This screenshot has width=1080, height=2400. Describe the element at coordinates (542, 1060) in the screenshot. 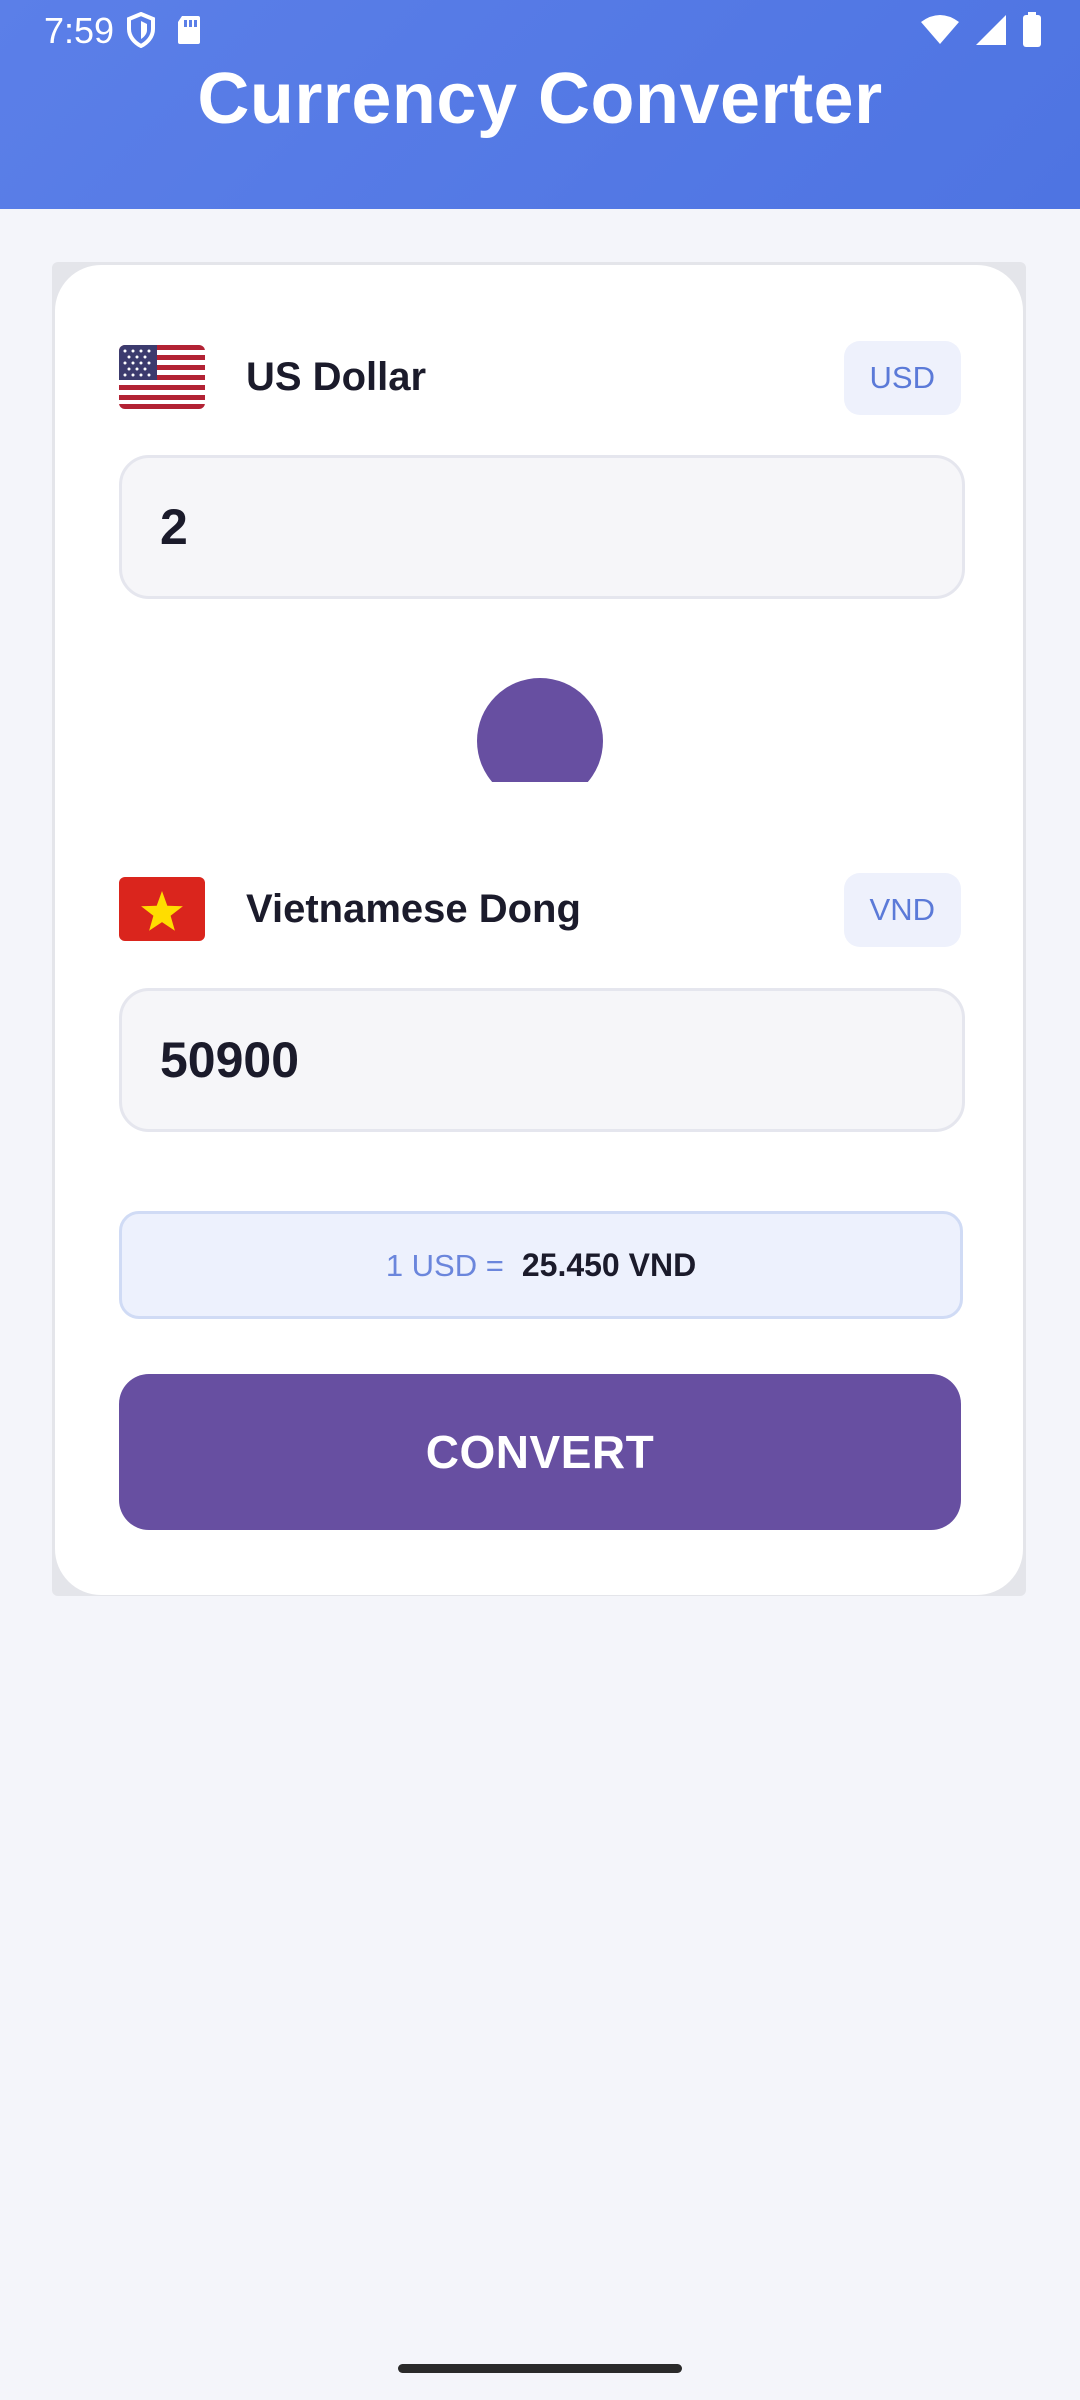

I see `to-amount-input: 50900` at that location.